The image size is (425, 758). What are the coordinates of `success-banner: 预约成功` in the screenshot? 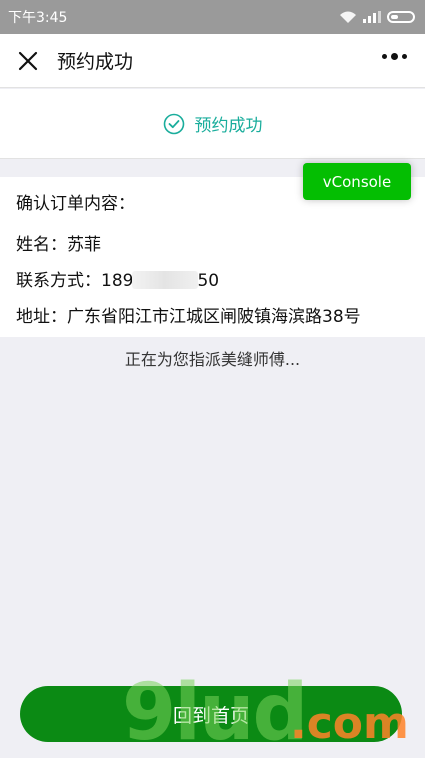 It's located at (212, 124).